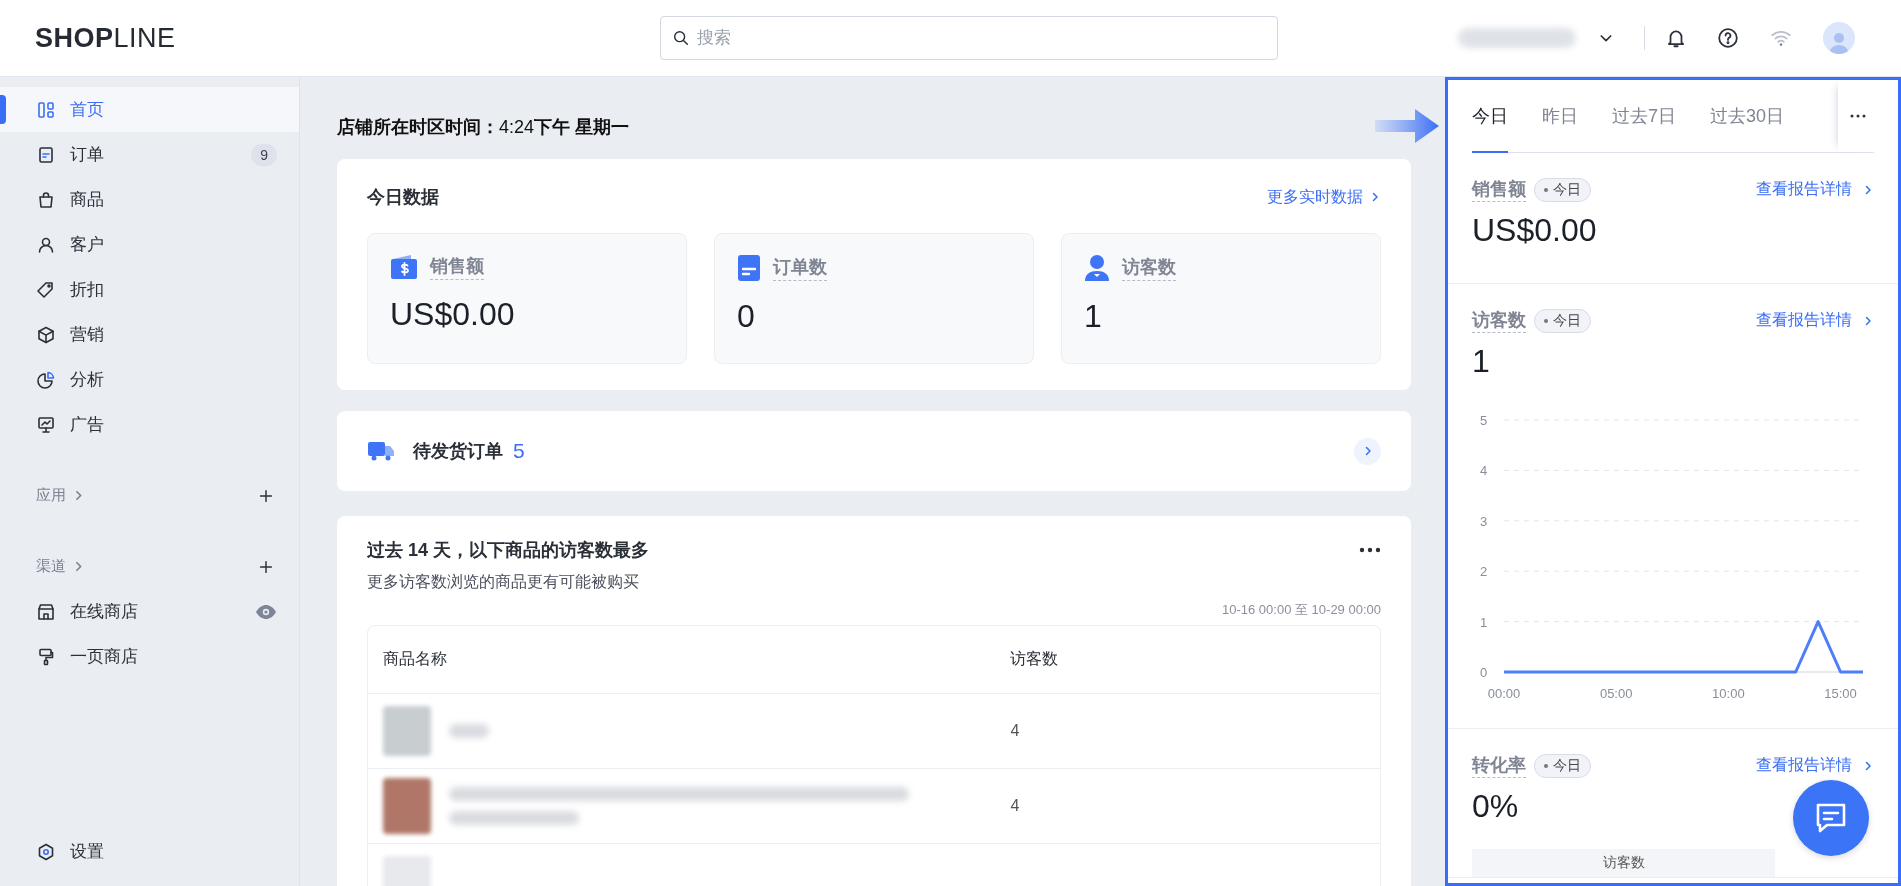 The image size is (1901, 886). Describe the element at coordinates (1747, 116) in the screenshot. I see `period-tab: 过去30日` at that location.